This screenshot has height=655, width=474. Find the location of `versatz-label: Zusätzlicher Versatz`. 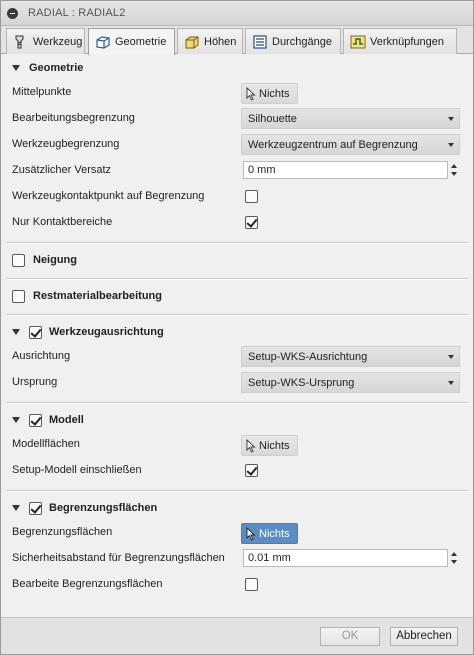

versatz-label: Zusätzlicher Versatz is located at coordinates (62, 170).